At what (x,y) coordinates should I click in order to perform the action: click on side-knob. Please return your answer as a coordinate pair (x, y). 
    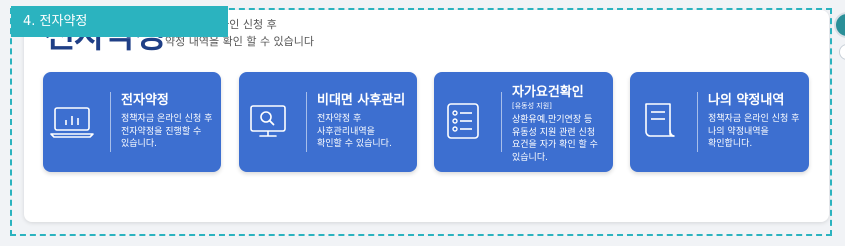
    Looking at the image, I should click on (842, 52).